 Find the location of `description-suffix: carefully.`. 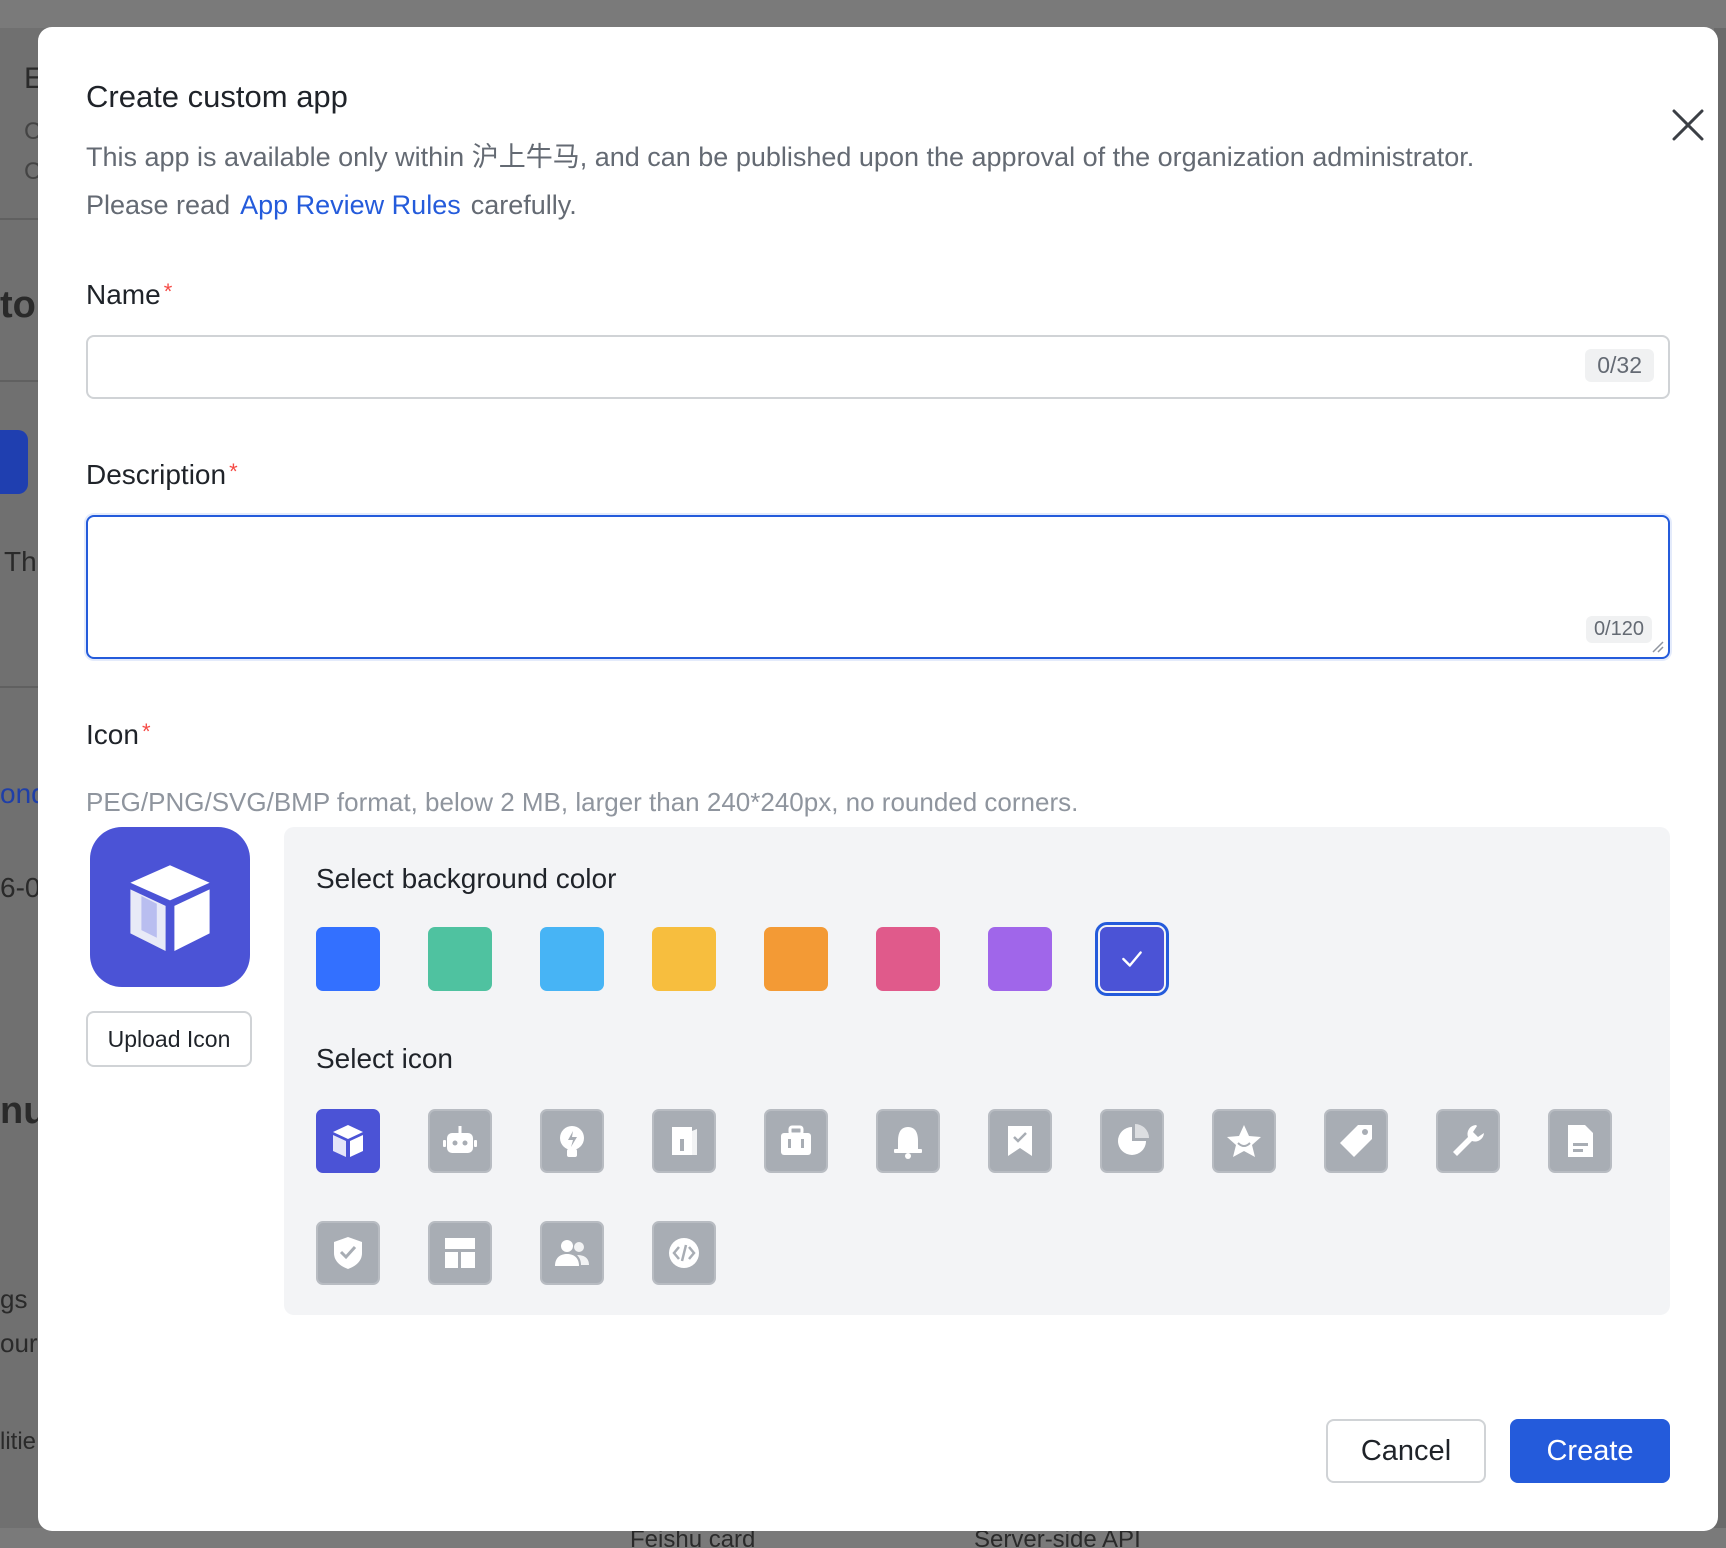

description-suffix: carefully. is located at coordinates (523, 205).